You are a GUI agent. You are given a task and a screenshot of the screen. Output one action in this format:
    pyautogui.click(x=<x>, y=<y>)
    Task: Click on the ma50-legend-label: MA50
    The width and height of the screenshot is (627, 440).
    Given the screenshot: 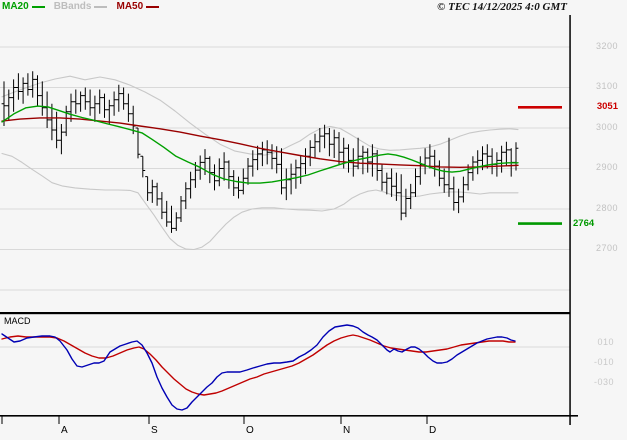 What is the action you would take?
    pyautogui.click(x=130, y=6)
    